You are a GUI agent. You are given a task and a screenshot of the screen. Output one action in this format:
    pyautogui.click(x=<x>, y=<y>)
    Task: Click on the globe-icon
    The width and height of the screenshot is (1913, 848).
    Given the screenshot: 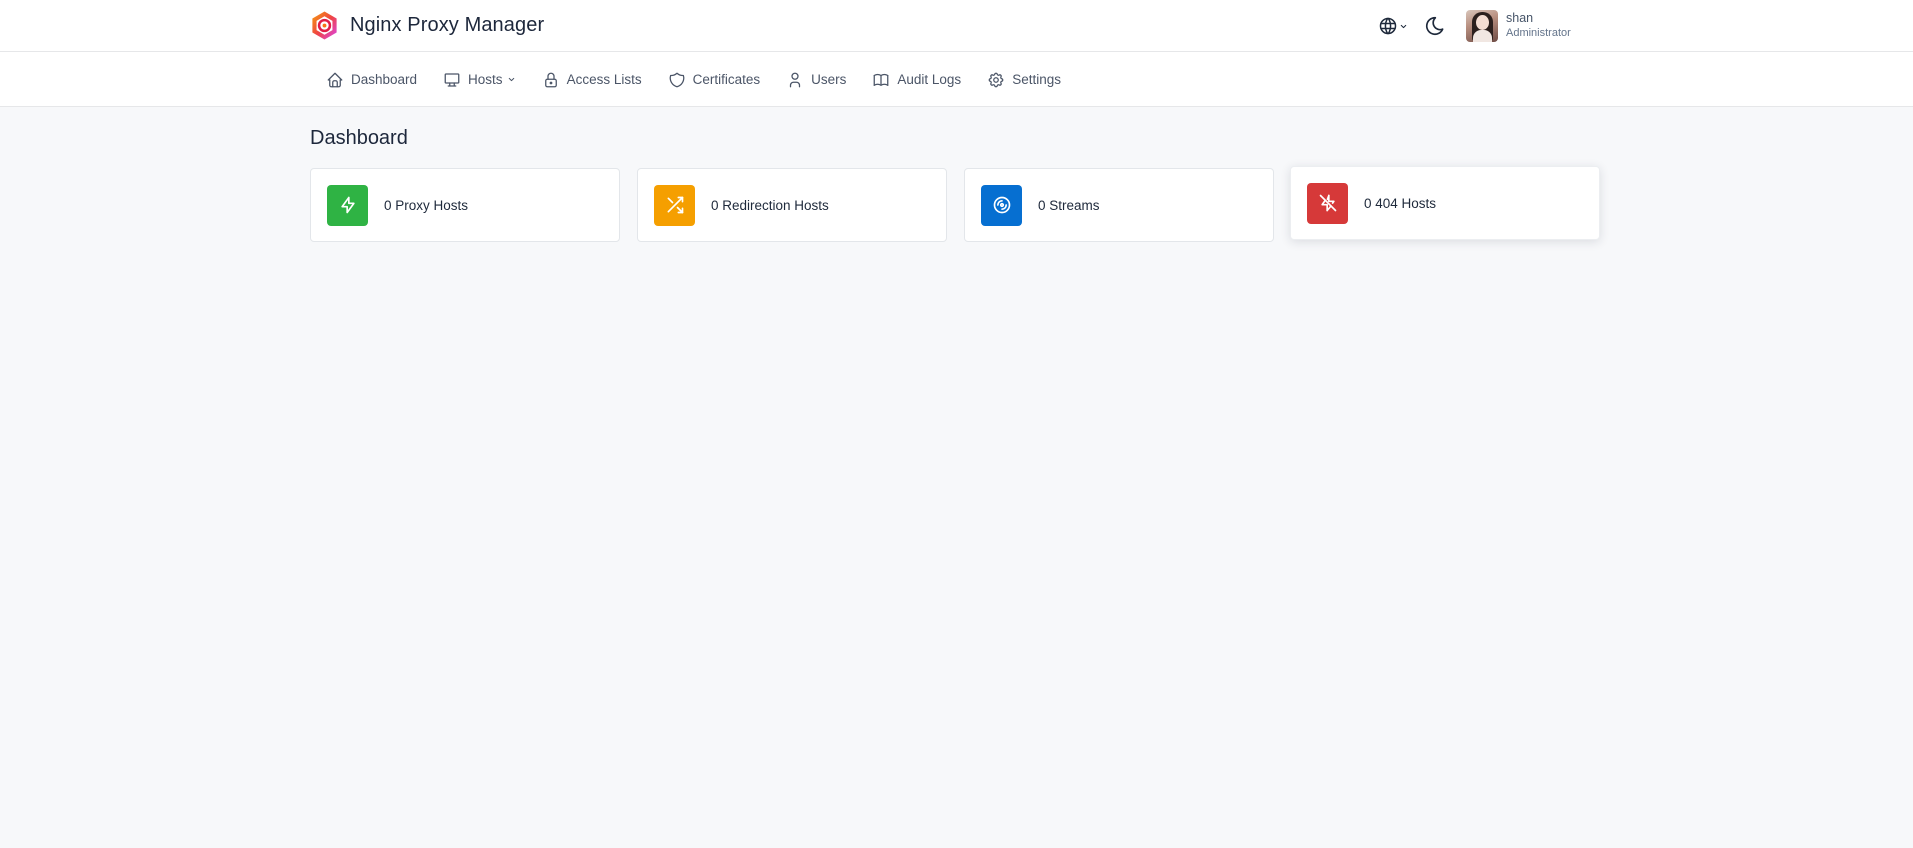 What is the action you would take?
    pyautogui.click(x=1388, y=26)
    